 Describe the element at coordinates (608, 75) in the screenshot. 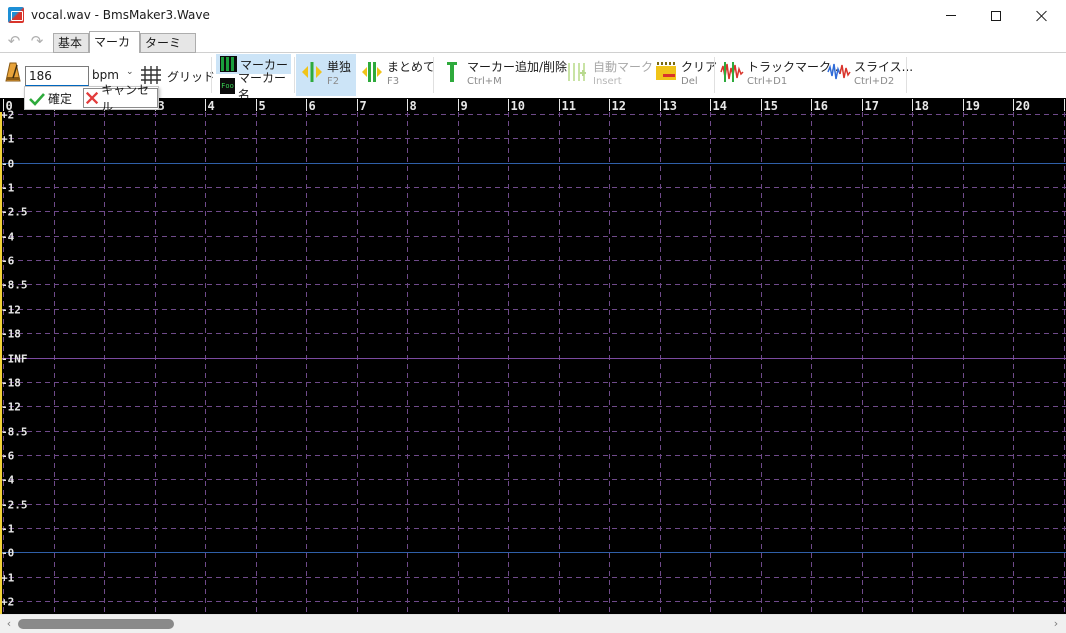

I see `auto-mark-button: 自動マーク Insert` at that location.